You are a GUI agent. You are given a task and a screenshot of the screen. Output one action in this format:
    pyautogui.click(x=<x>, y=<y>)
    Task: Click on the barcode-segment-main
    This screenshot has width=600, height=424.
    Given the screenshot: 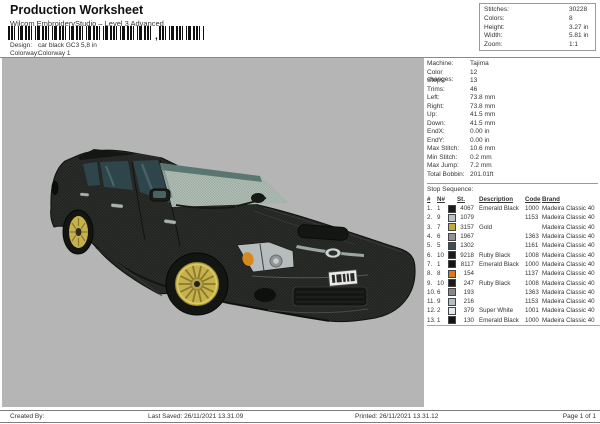 What is the action you would take?
    pyautogui.click(x=81, y=33)
    